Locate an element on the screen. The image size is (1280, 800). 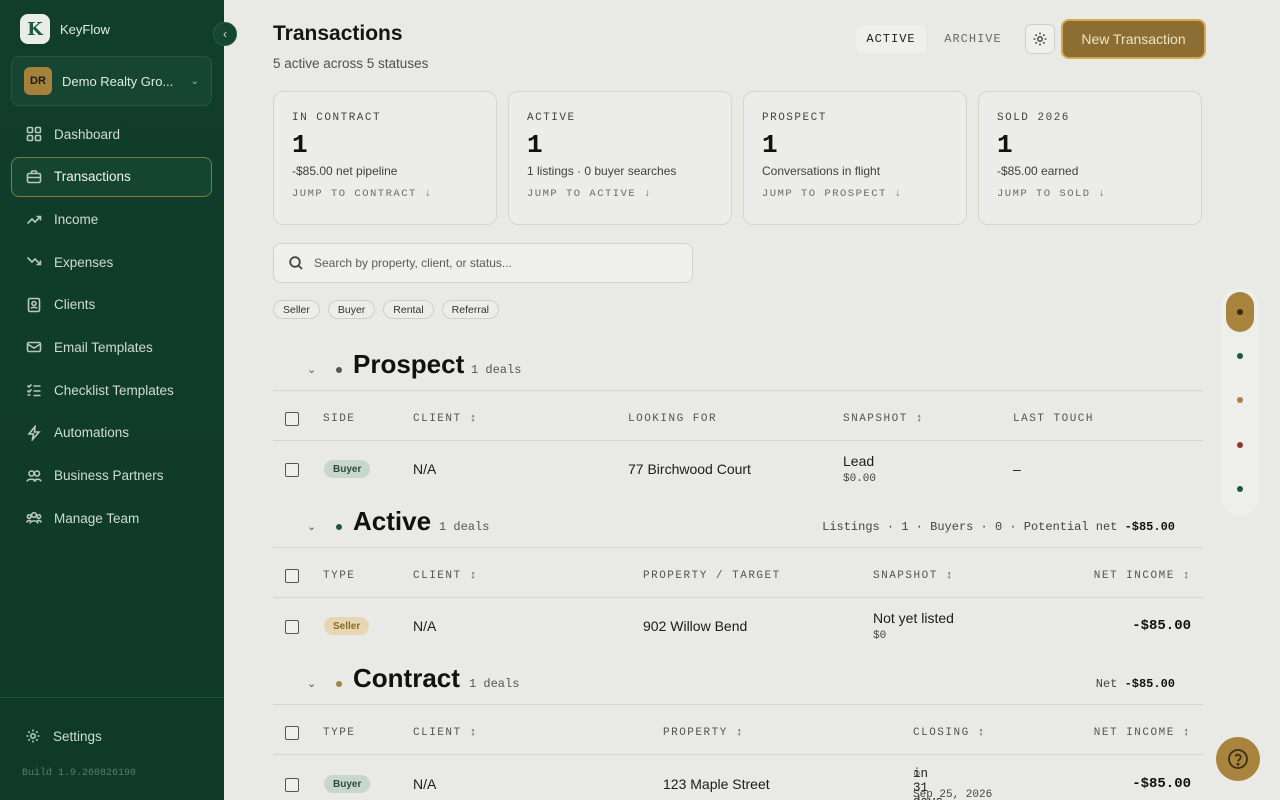
jump-to-prospect-link: JUMP TO PROSPECT ↓ is located at coordinates (855, 194).